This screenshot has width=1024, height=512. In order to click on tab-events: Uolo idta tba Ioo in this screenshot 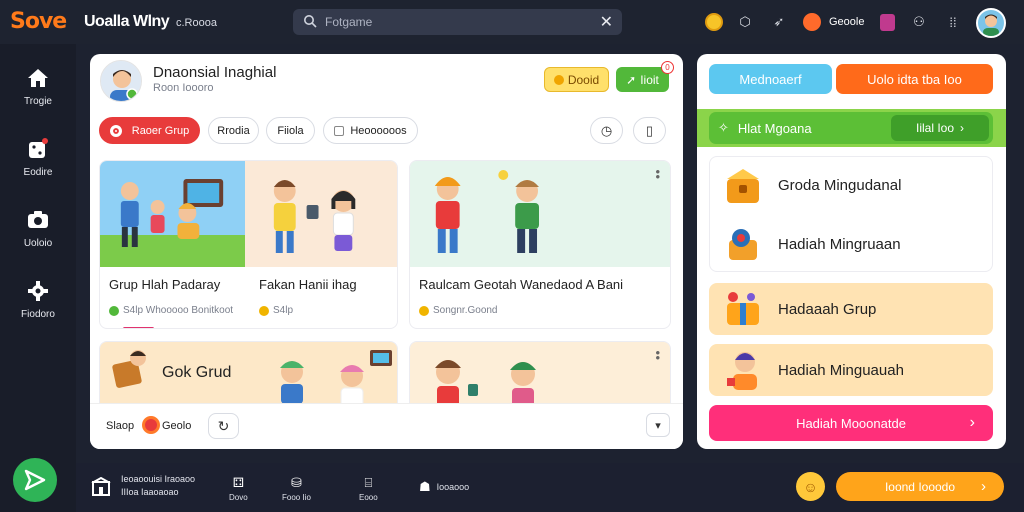, I will do `click(914, 79)`.